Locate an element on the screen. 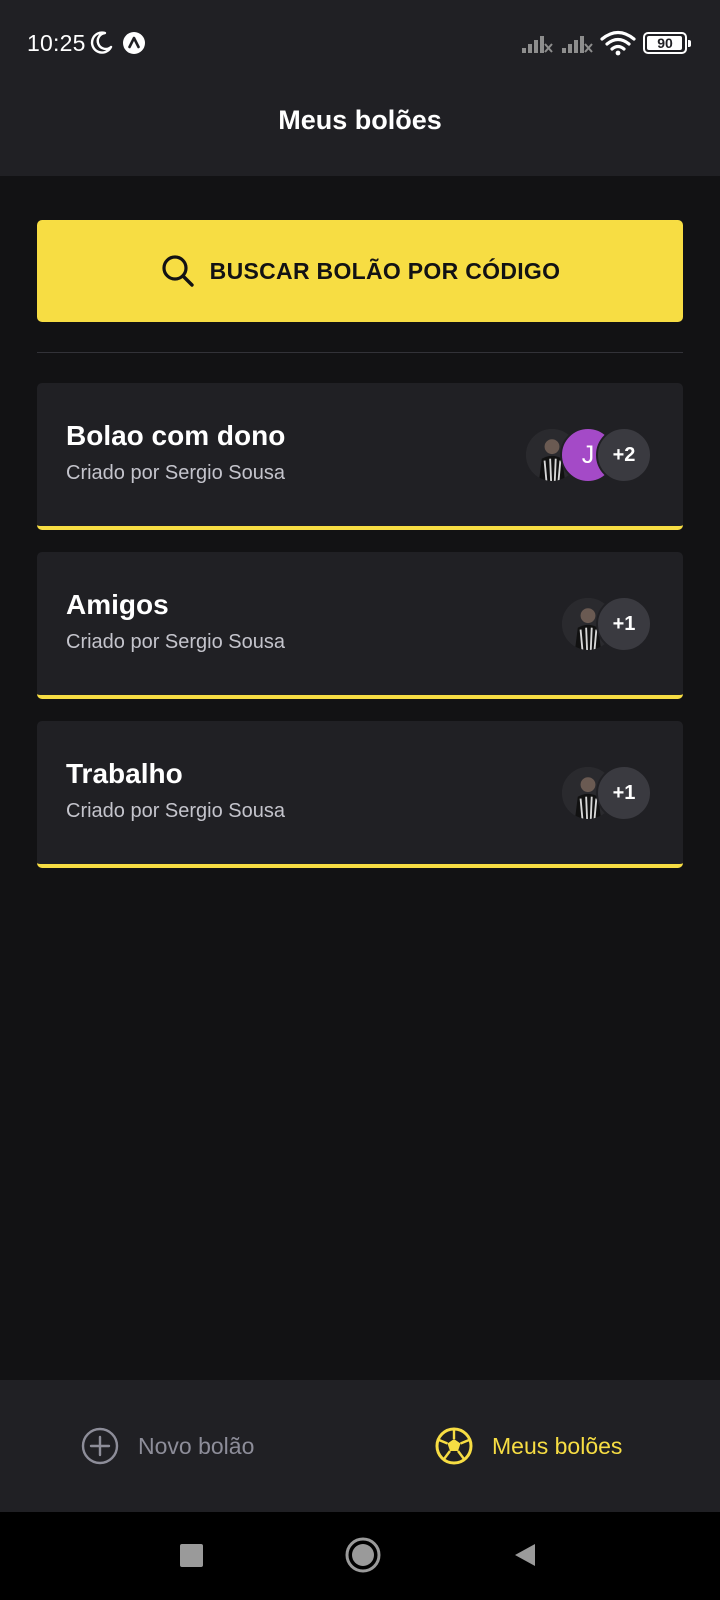  tab-my-pools: Meus bolões is located at coordinates (528, 1446).